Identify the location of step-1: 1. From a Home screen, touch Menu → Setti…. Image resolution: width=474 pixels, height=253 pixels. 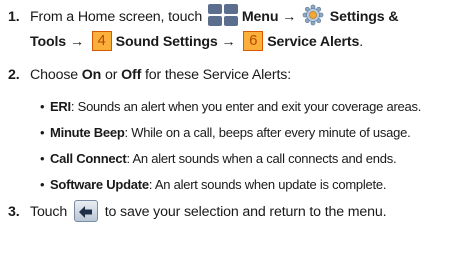
(203, 16).